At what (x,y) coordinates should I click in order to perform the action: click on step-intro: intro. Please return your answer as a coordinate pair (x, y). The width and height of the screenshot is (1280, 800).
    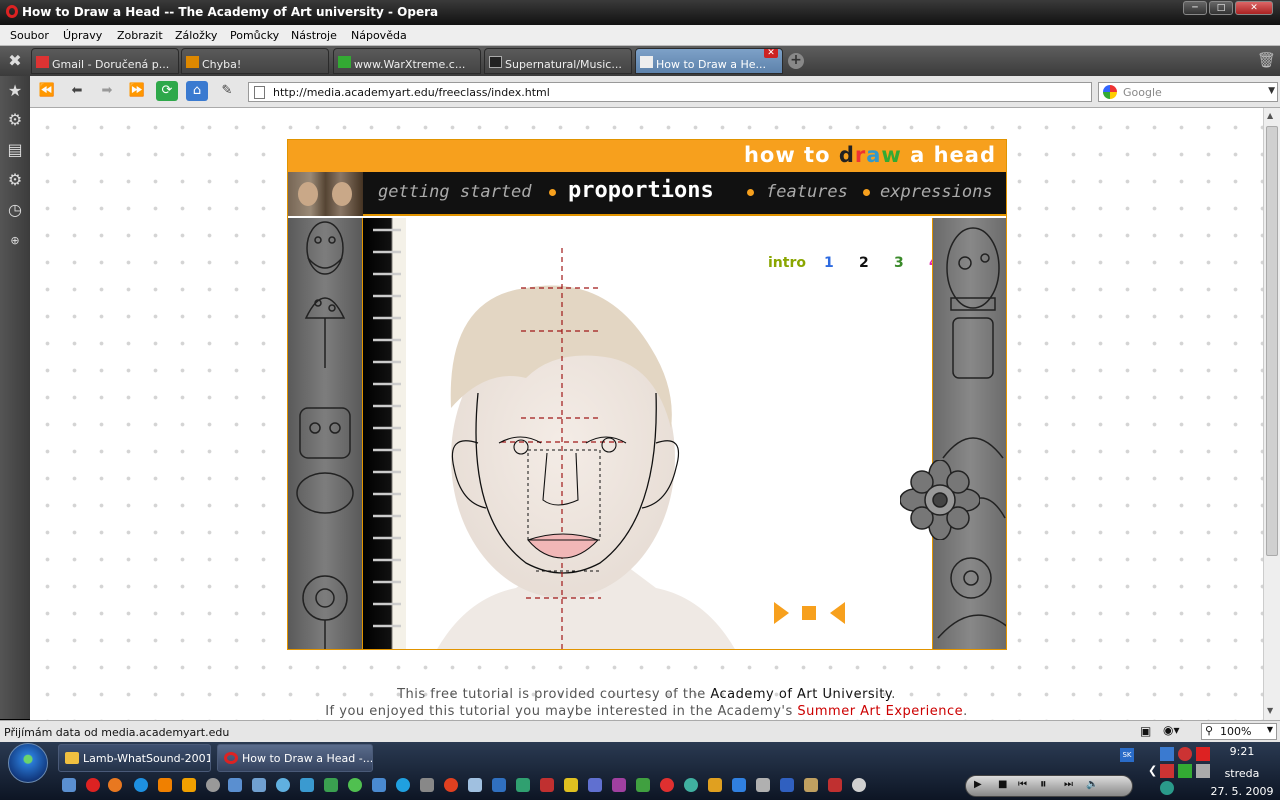
    Looking at the image, I should click on (787, 263).